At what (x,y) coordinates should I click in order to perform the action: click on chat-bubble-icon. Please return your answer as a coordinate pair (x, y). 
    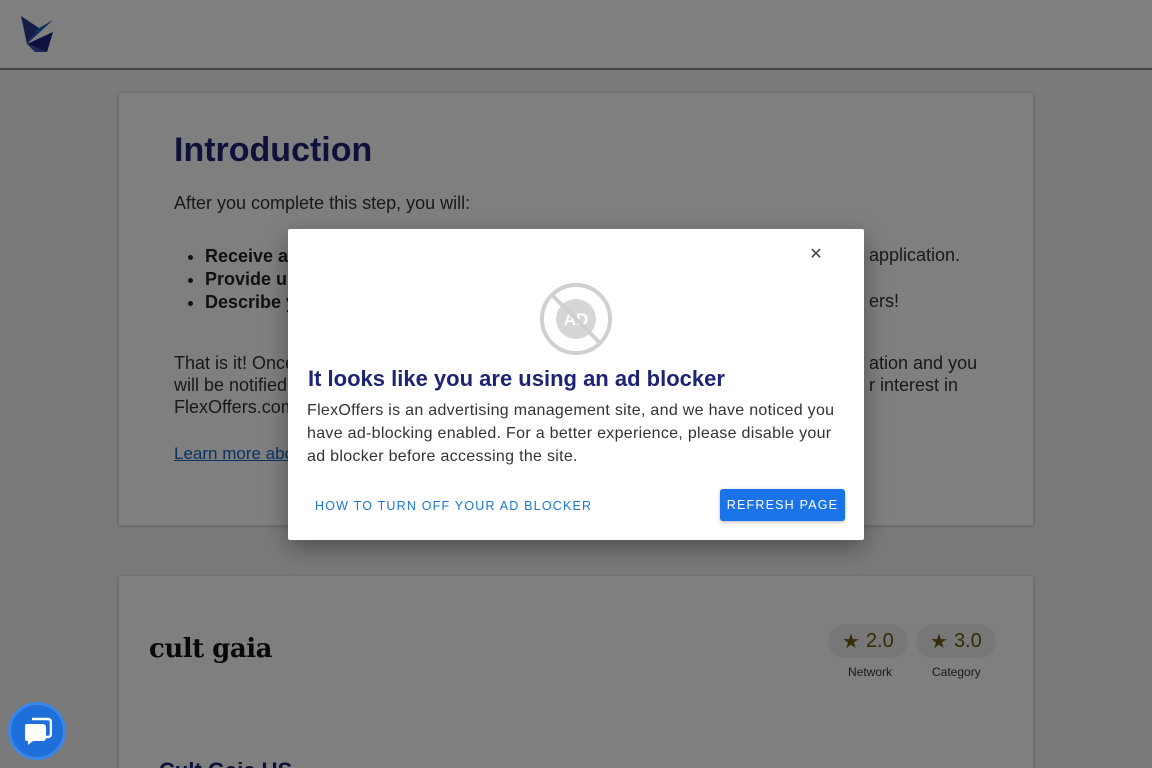
    Looking at the image, I should click on (38, 731).